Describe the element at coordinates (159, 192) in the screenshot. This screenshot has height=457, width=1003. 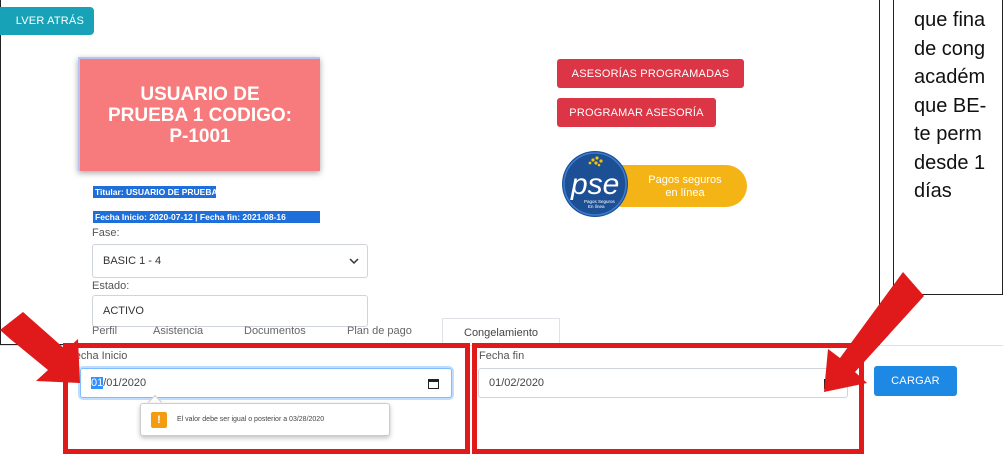
I see `titular-text: Titular: USUARIO DE PRUEBA 1` at that location.